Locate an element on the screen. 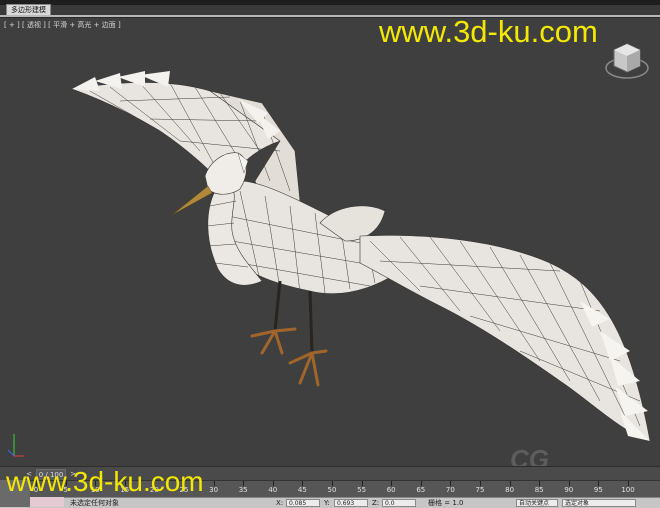  trackbar-tick-label: 30 is located at coordinates (214, 490).